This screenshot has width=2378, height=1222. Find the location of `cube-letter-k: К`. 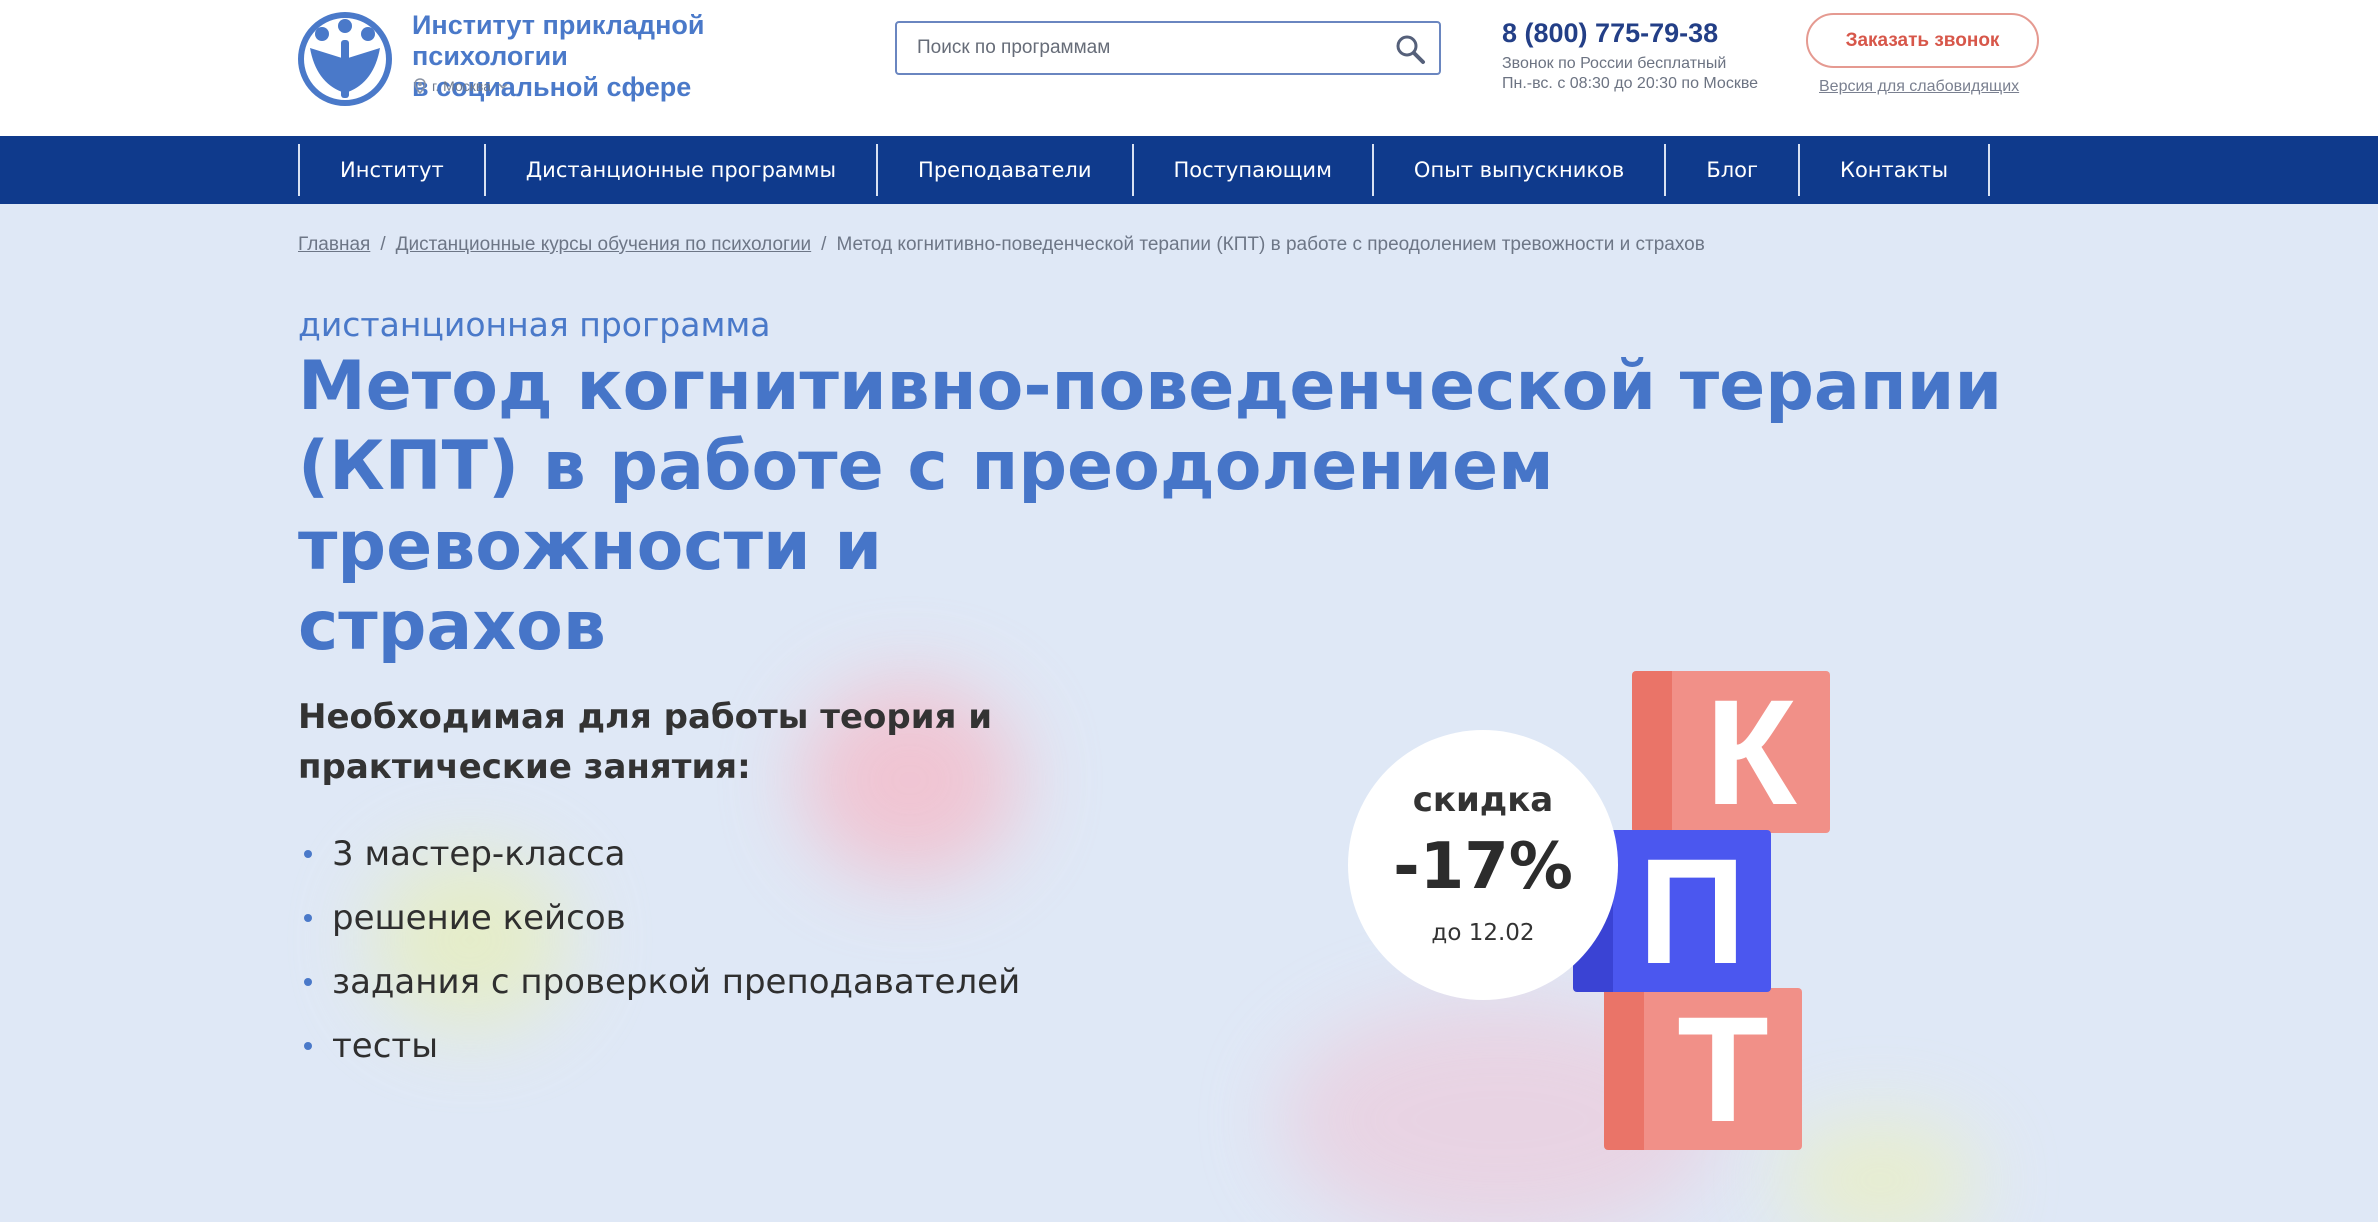

cube-letter-k: К is located at coordinates (1731, 751).